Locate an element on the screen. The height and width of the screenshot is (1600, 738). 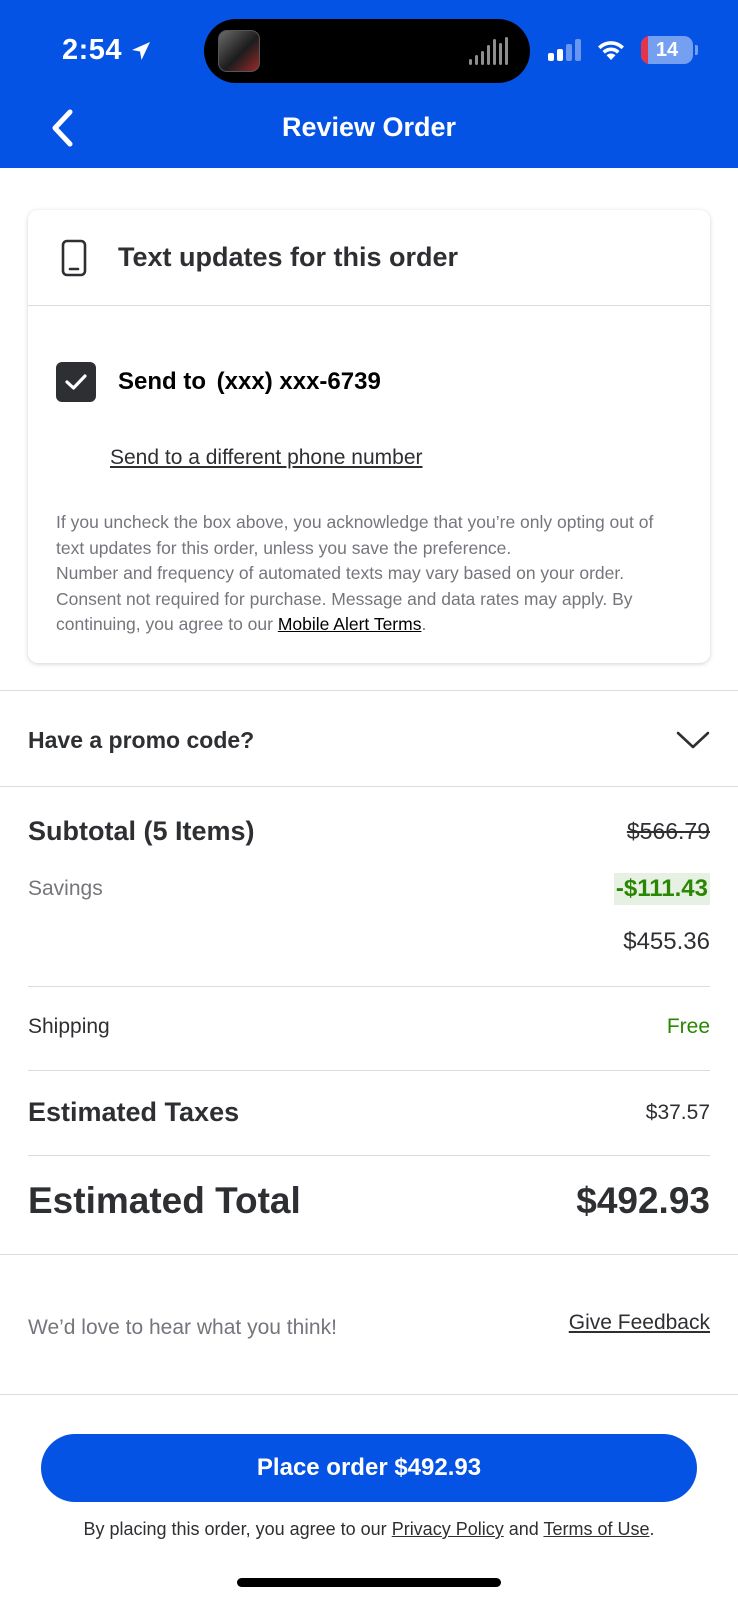
status-time-text: 2:54 is located at coordinates (92, 50).